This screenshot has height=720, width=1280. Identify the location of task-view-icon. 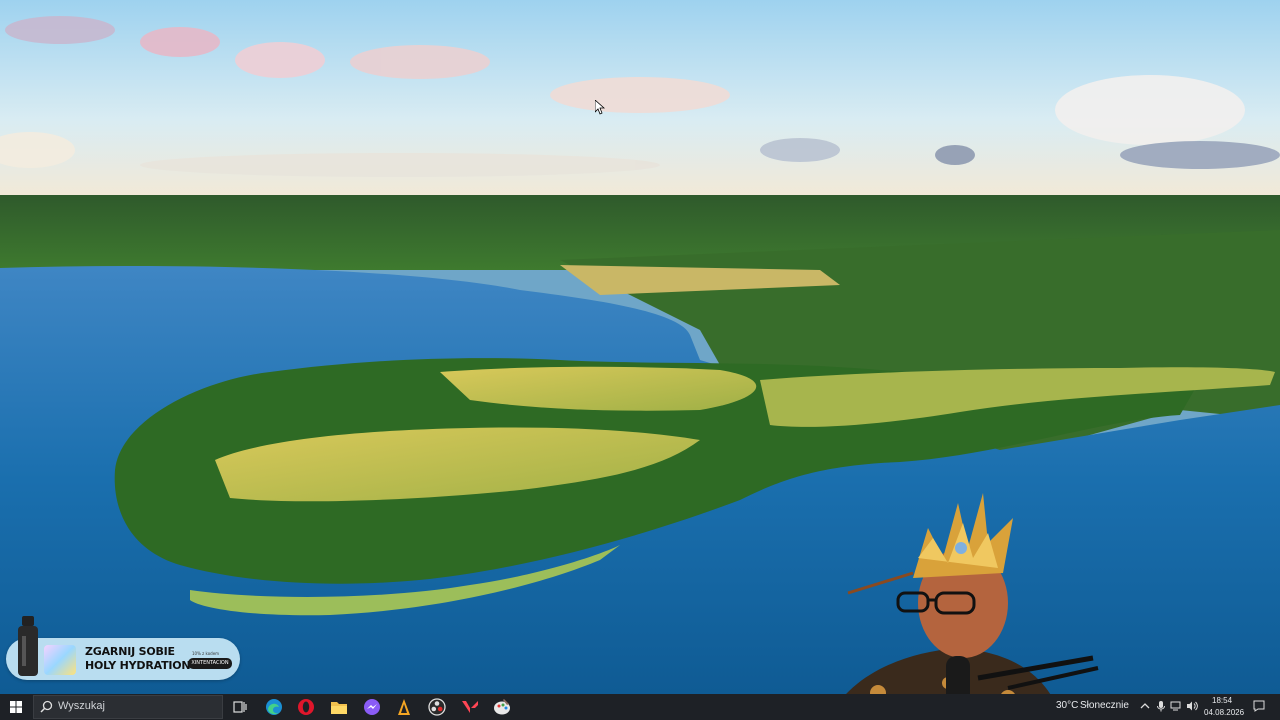
(240, 707).